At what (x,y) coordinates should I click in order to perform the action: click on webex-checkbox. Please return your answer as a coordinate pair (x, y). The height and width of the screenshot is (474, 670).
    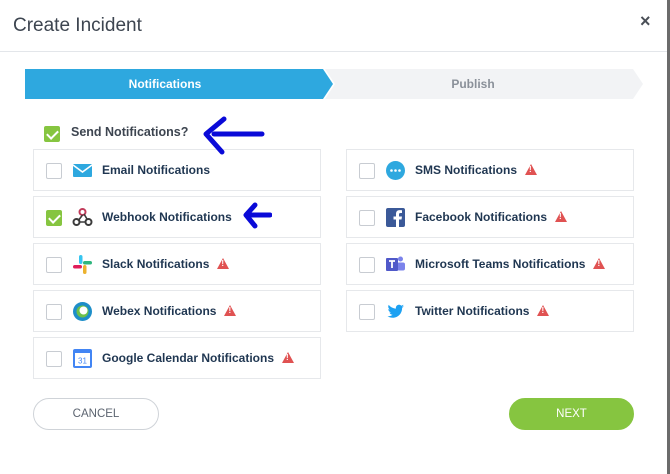
    Looking at the image, I should click on (54, 312).